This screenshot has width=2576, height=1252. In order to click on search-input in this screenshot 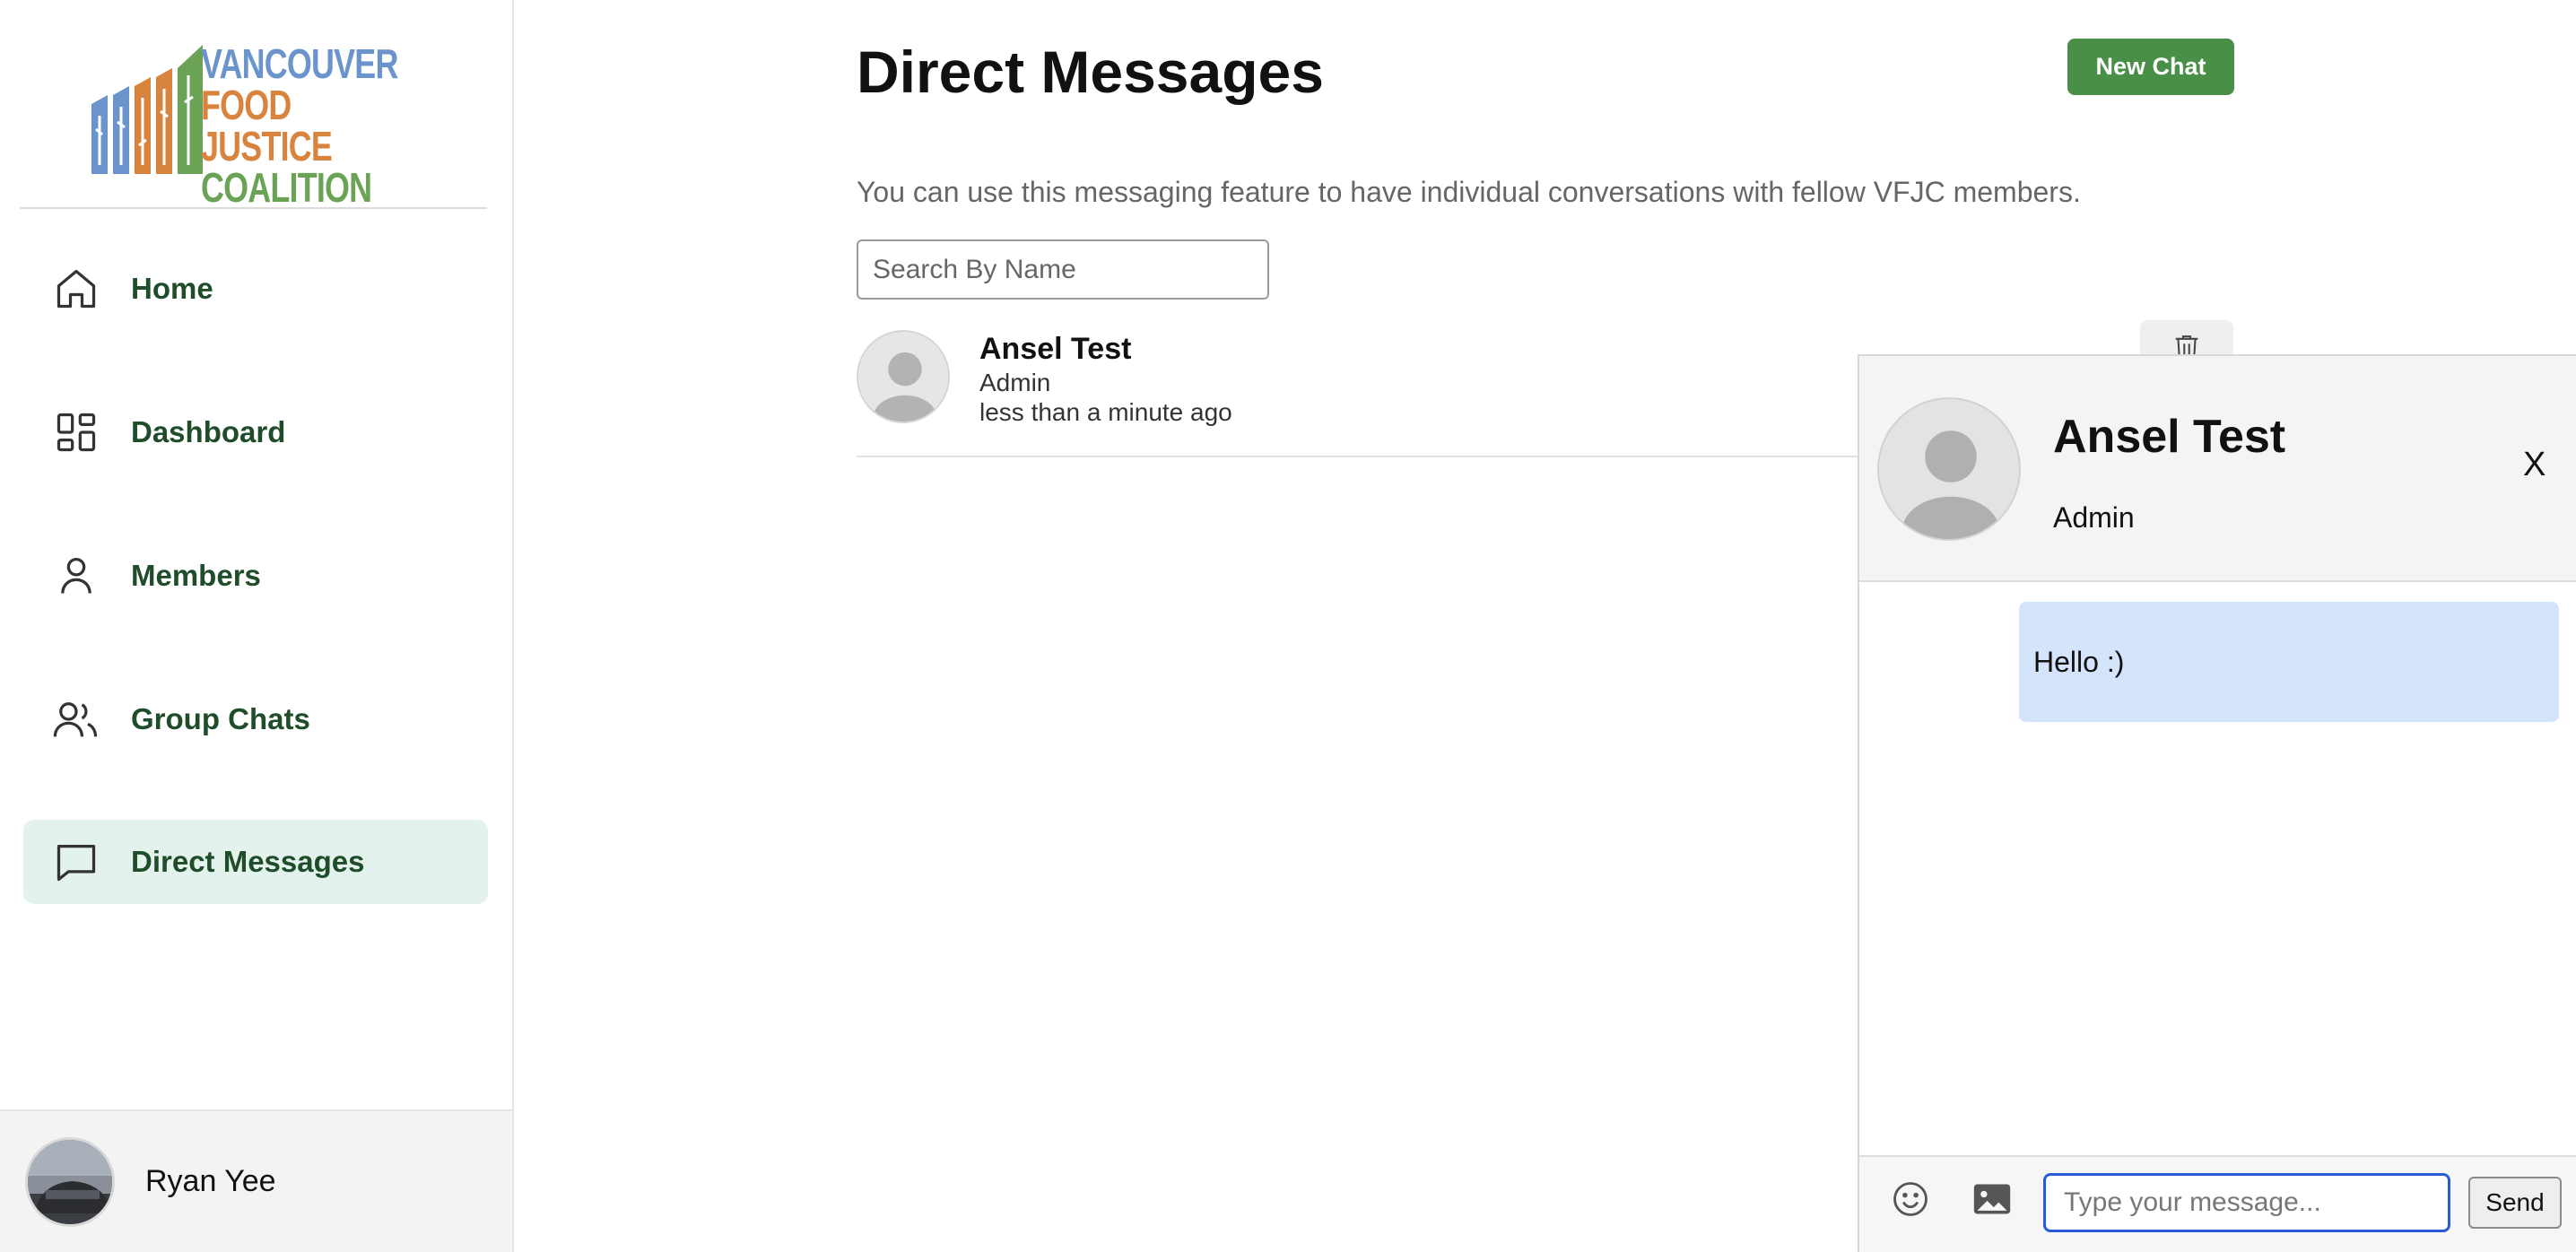, I will do `click(1063, 269)`.